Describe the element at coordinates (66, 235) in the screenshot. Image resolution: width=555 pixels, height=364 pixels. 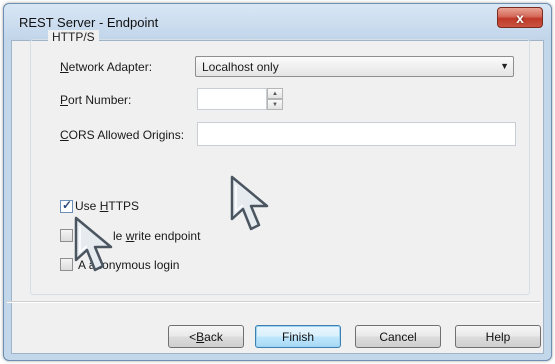
I see `write-endpoint-checkbox` at that location.